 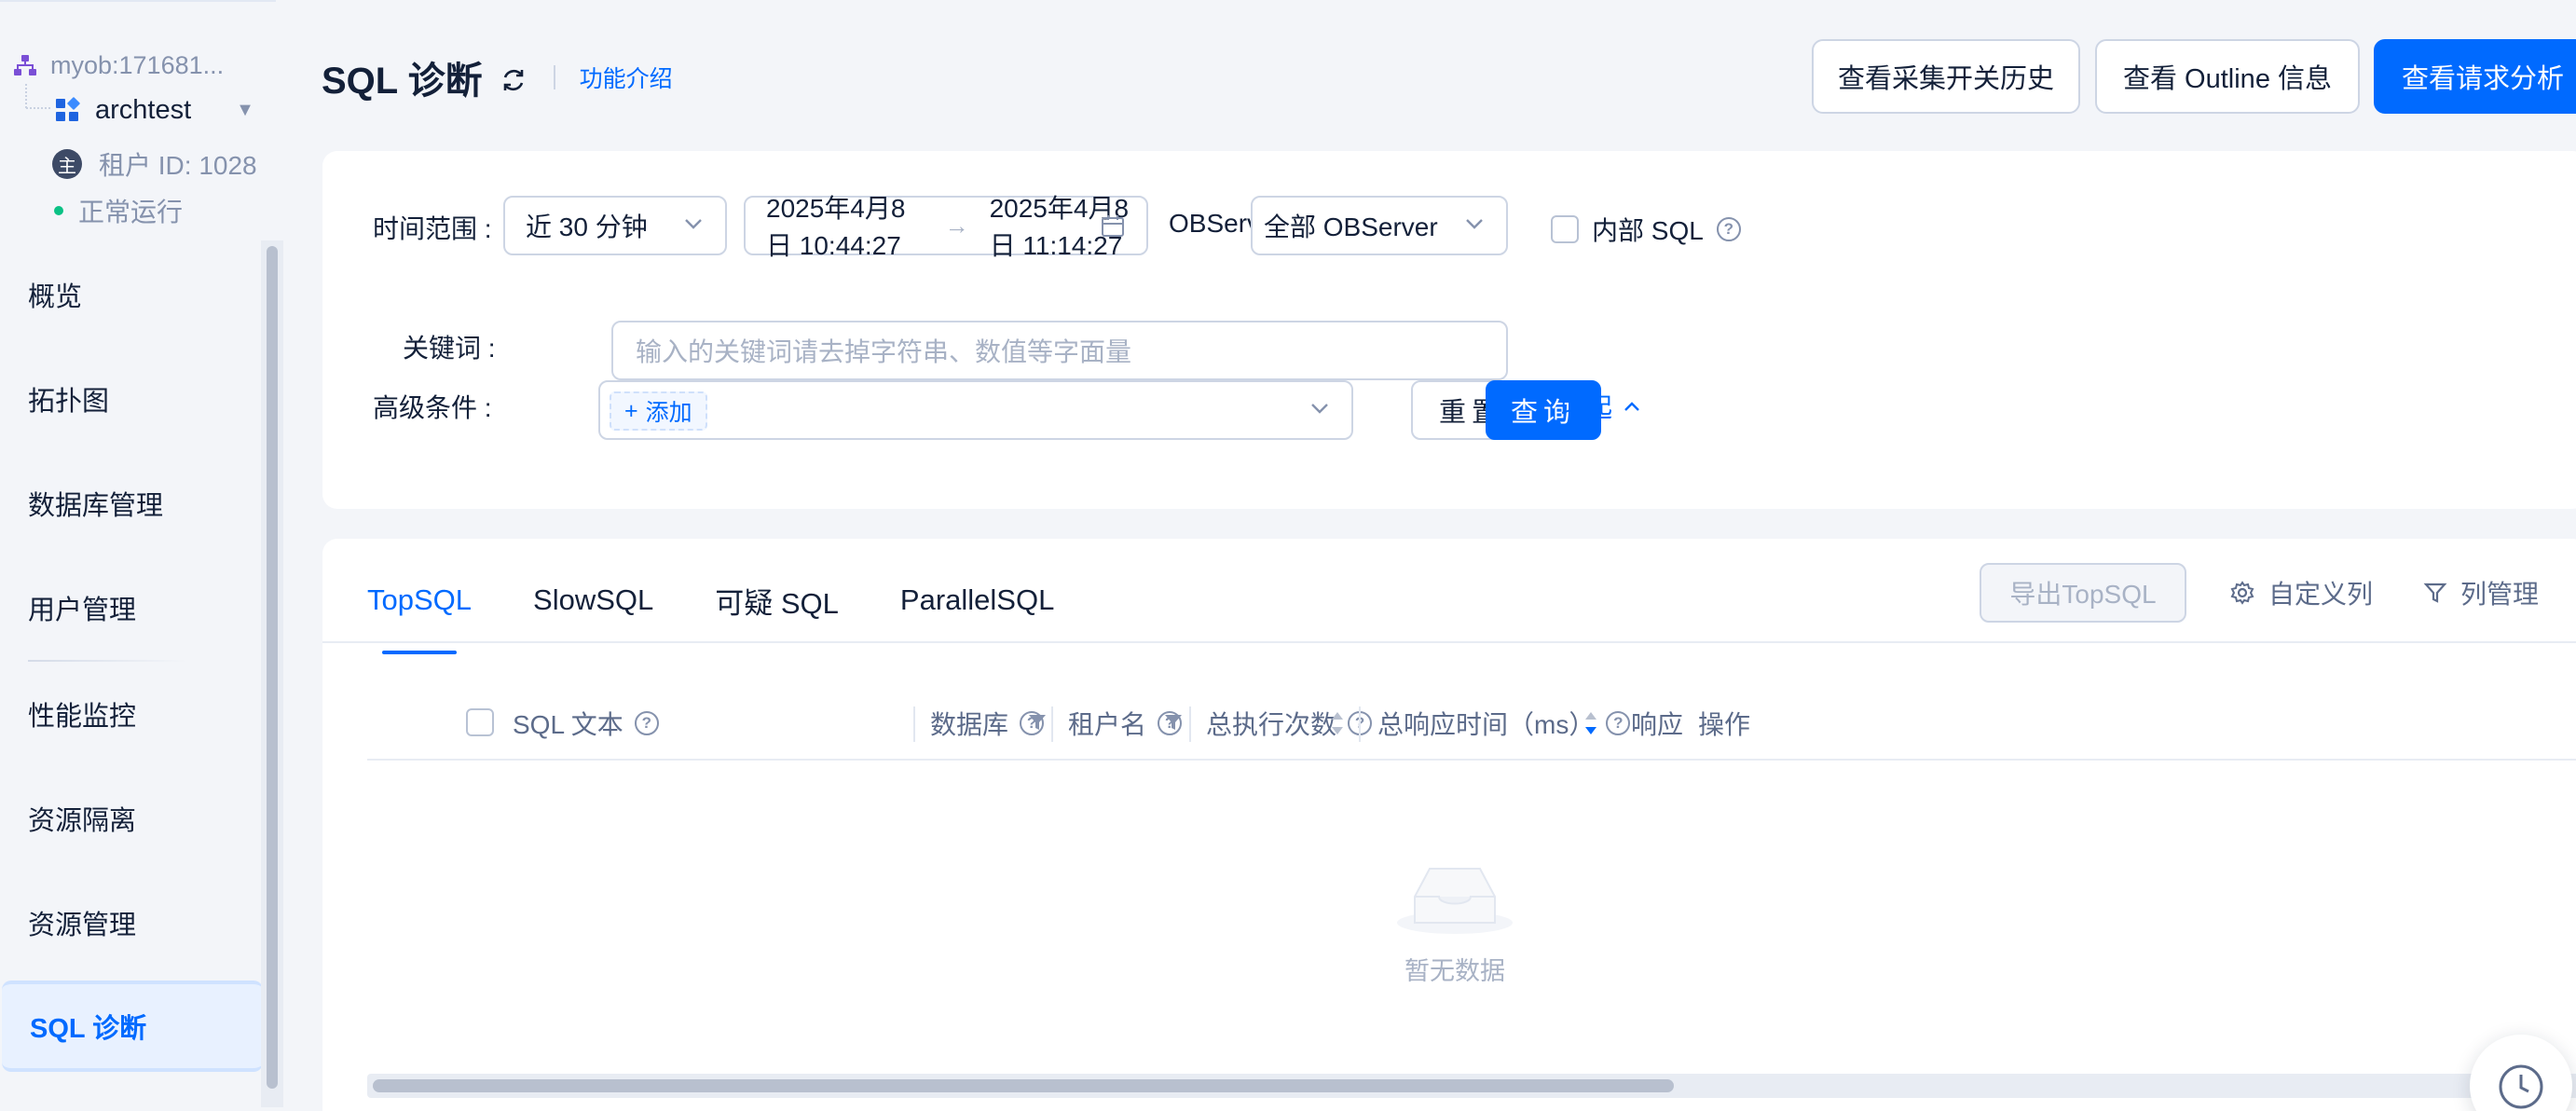 I want to click on status-dot-icon, so click(x=58, y=210).